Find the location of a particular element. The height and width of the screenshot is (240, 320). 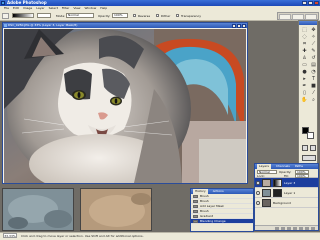

hand-tool-icon: ✋ is located at coordinates (304, 100).